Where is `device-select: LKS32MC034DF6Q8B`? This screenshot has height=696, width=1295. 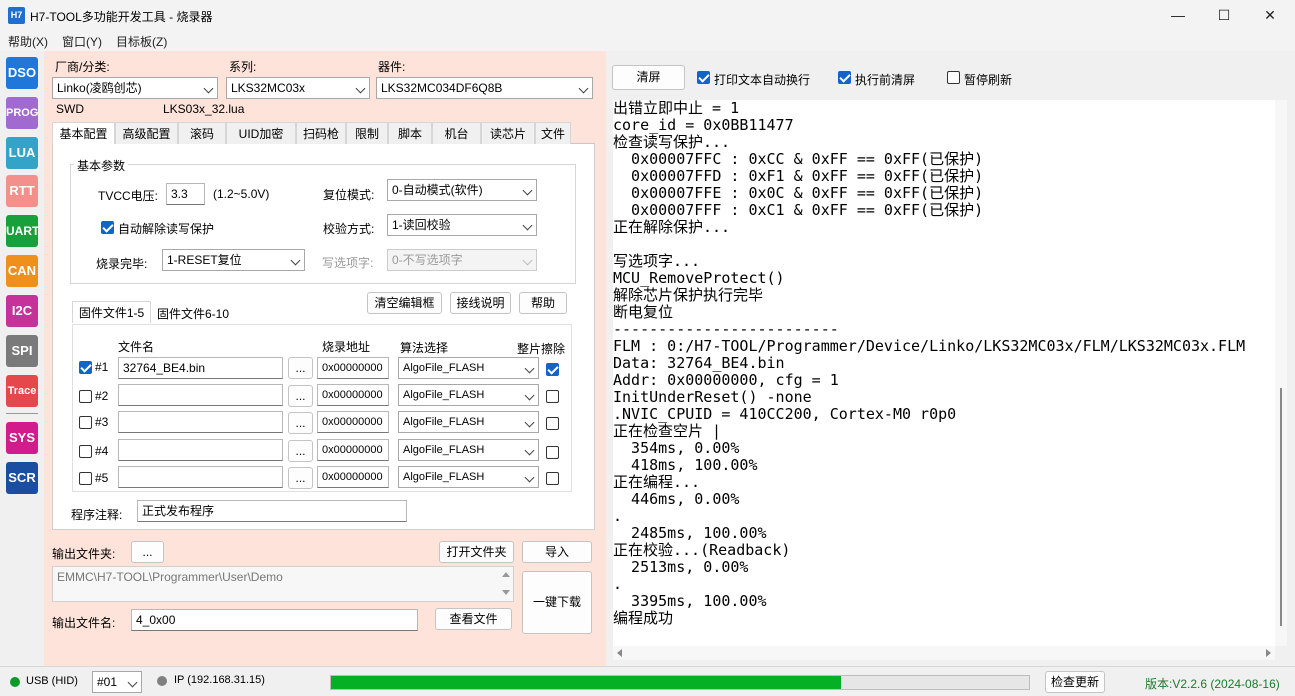 device-select: LKS32MC034DF6Q8B is located at coordinates (484, 88).